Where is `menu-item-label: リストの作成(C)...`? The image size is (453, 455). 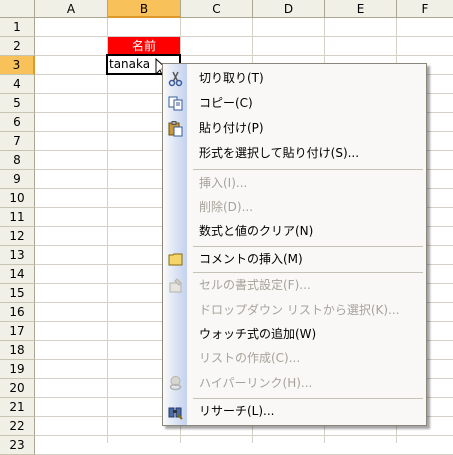 menu-item-label: リストの作成(C)... is located at coordinates (250, 358).